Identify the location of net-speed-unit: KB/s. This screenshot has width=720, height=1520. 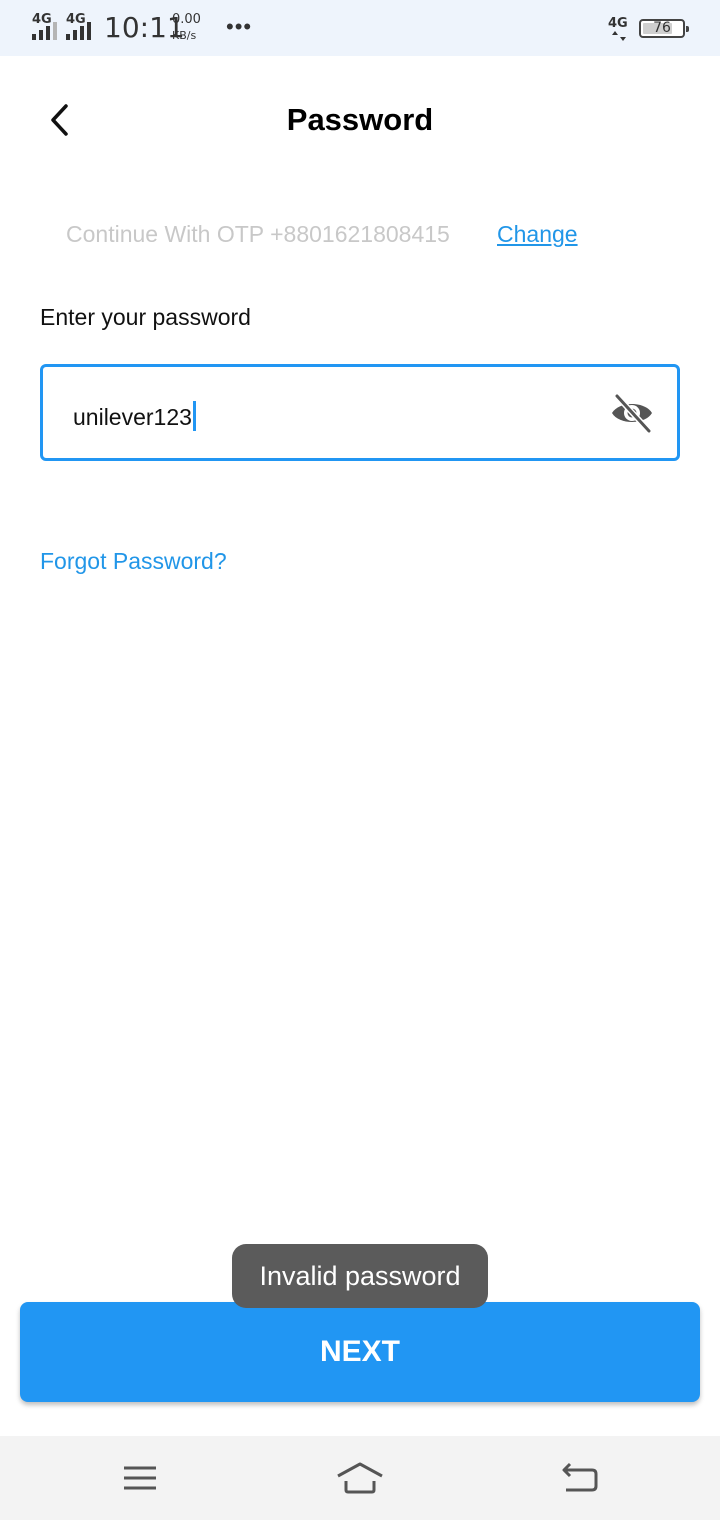
(184, 35).